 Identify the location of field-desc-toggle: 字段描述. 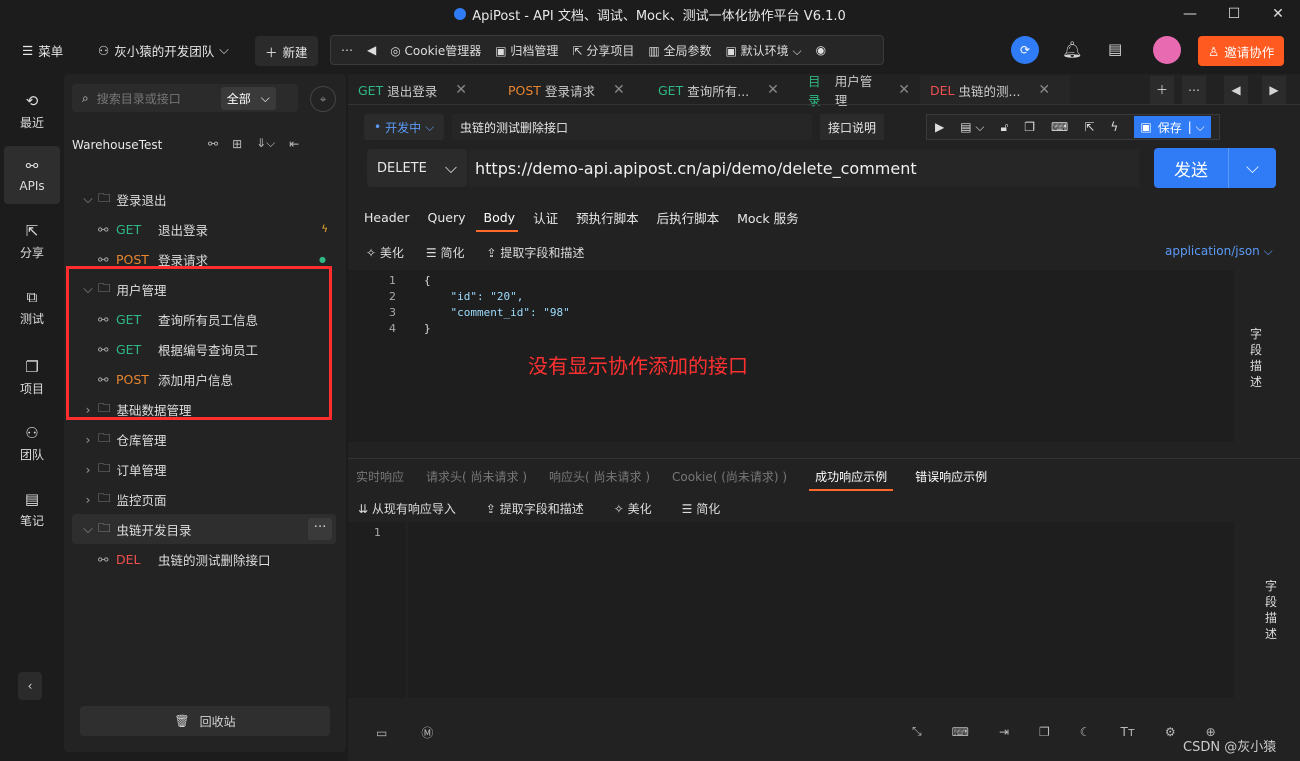
(1257, 358).